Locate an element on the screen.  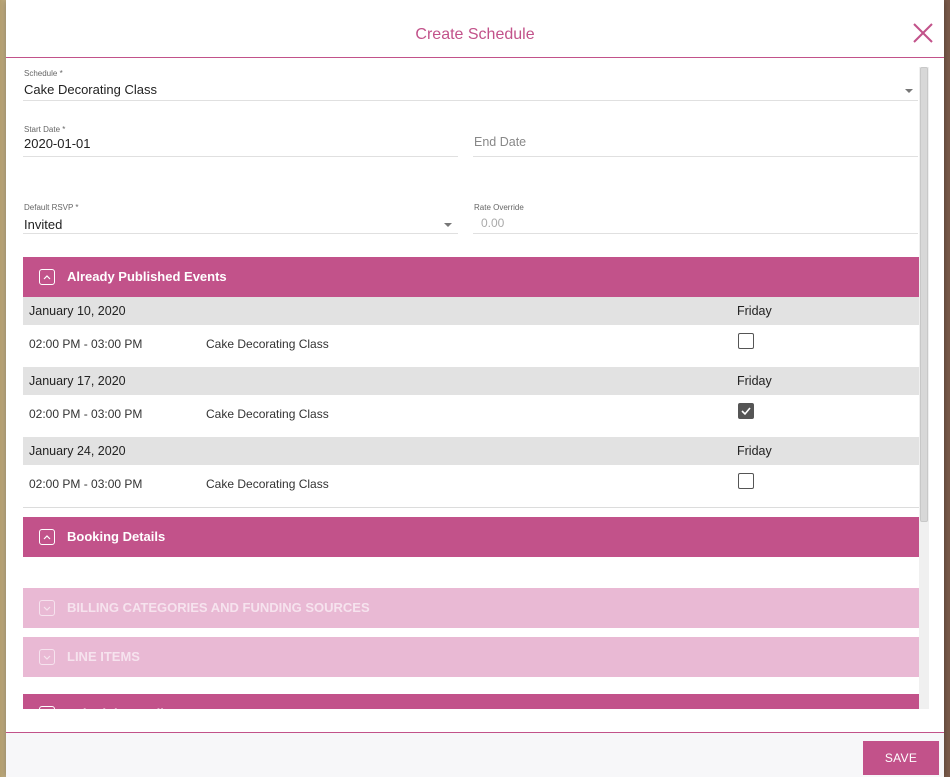
line-items-label: LINE ITEMS is located at coordinates (103, 656).